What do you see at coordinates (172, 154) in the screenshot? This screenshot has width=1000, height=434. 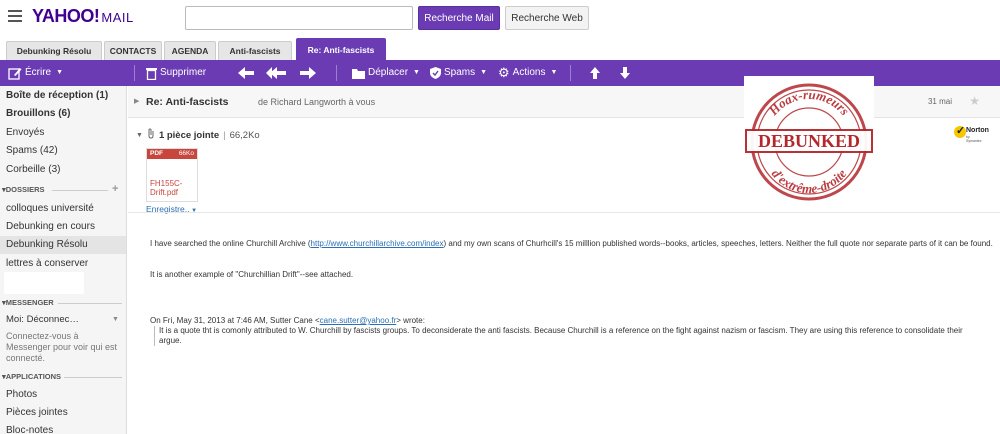 I see `pdf-label-bar: PDF 66Ko` at bounding box center [172, 154].